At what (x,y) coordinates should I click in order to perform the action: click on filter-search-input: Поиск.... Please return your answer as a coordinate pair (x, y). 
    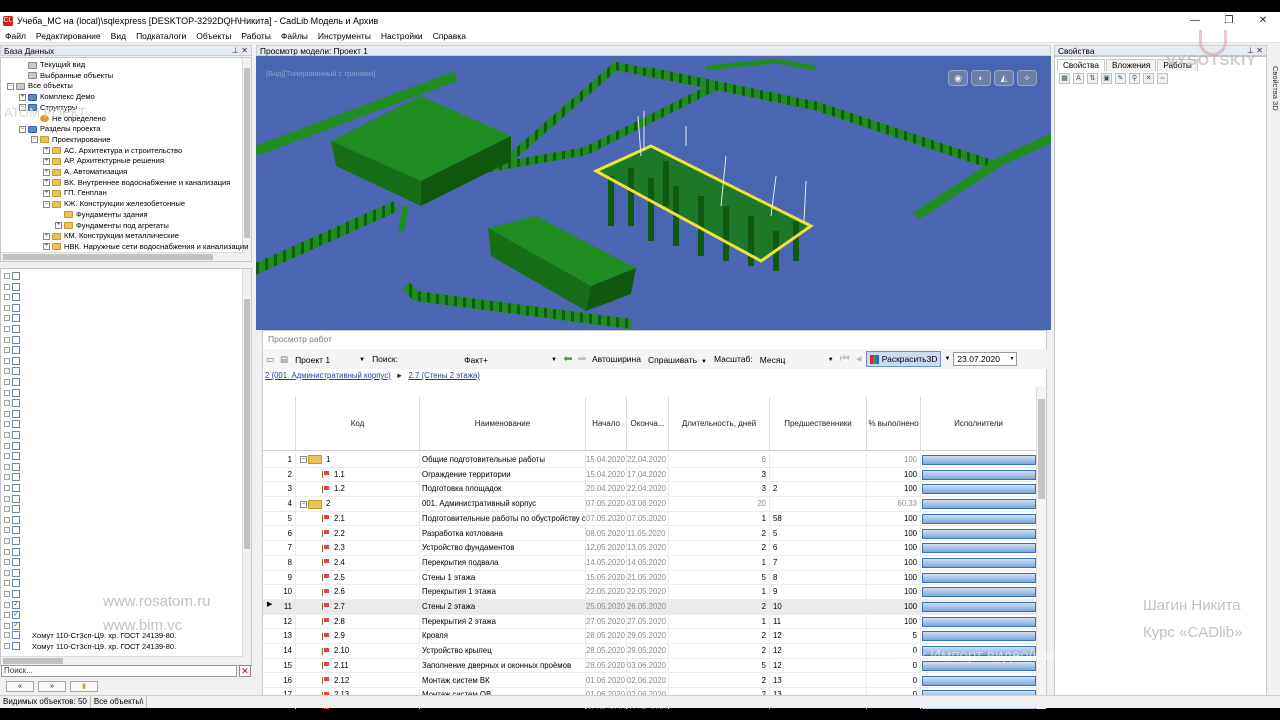
    Looking at the image, I should click on (119, 671).